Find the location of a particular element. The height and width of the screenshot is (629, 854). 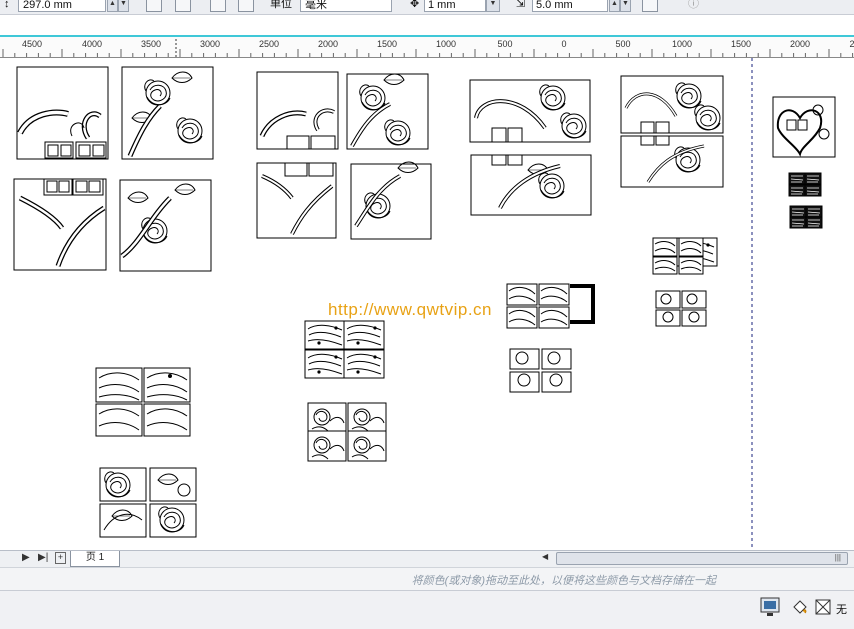

options-button is located at coordinates (650, 6).